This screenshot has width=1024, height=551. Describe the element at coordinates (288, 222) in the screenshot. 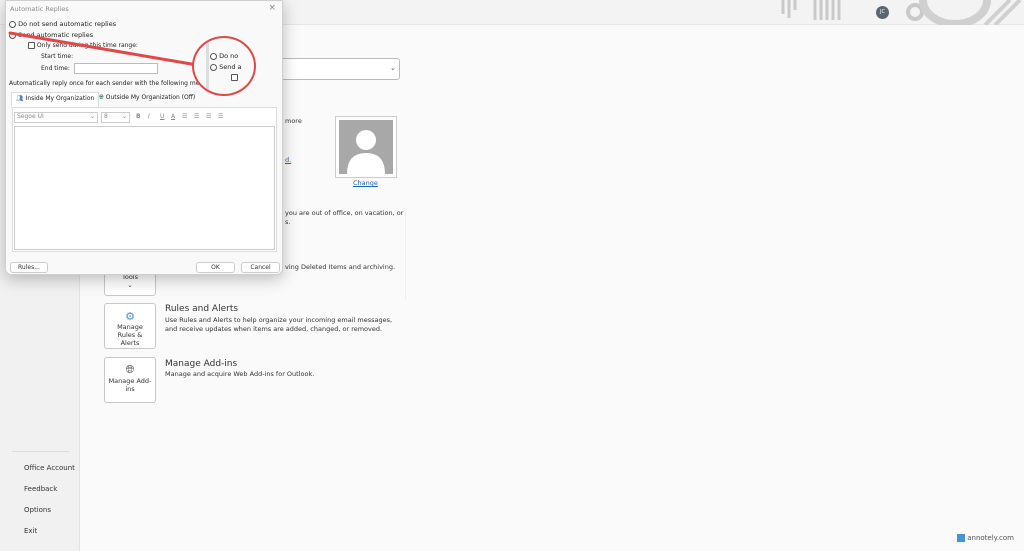

I see `partial-text: s.` at that location.